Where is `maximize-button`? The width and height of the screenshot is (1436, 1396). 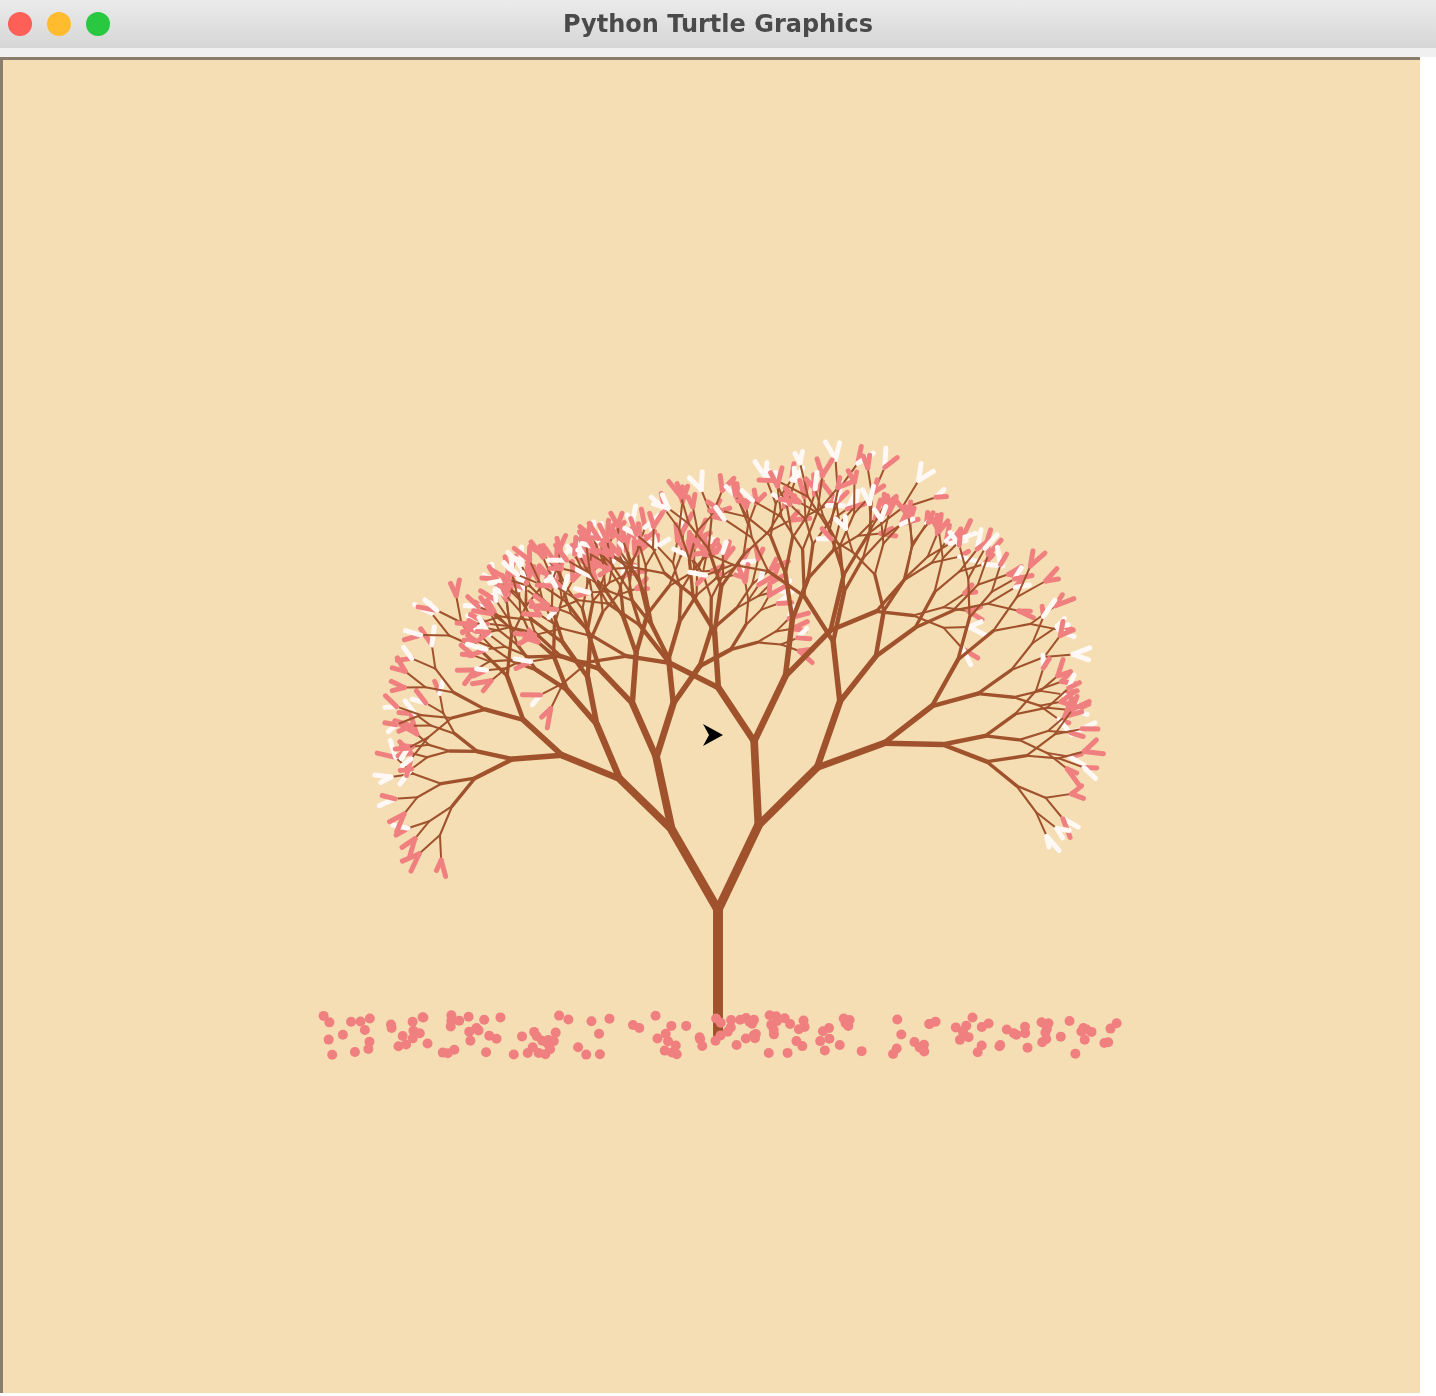 maximize-button is located at coordinates (98, 24).